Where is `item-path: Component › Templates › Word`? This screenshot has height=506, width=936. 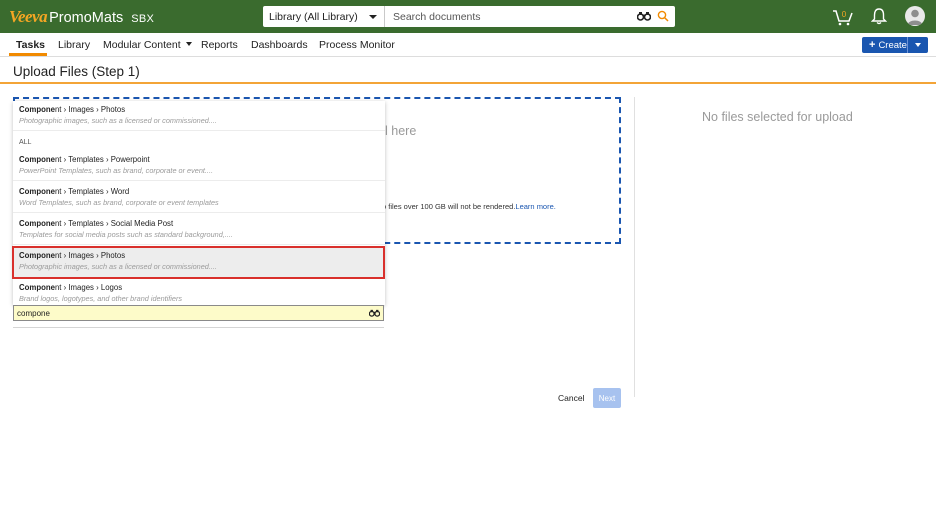
item-path: Component › Templates › Word is located at coordinates (74, 191).